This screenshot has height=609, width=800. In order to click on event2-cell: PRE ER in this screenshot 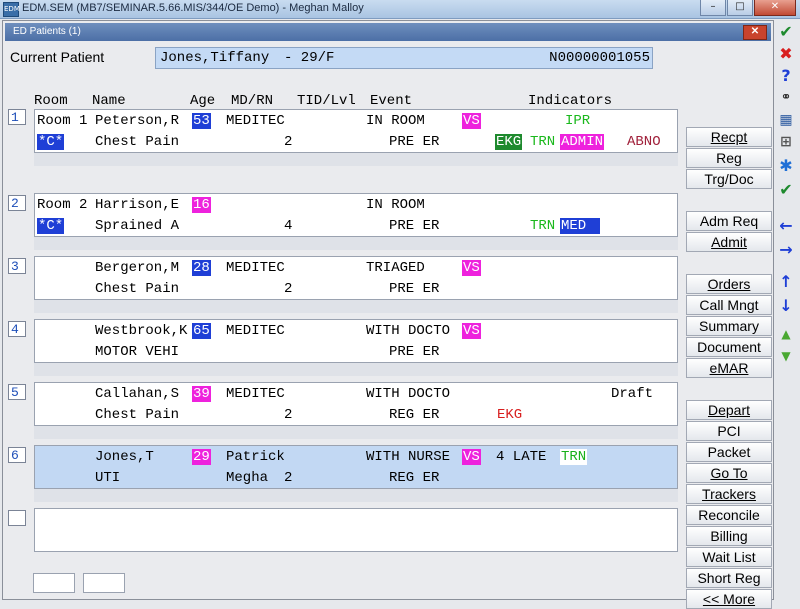, I will do `click(414, 226)`.